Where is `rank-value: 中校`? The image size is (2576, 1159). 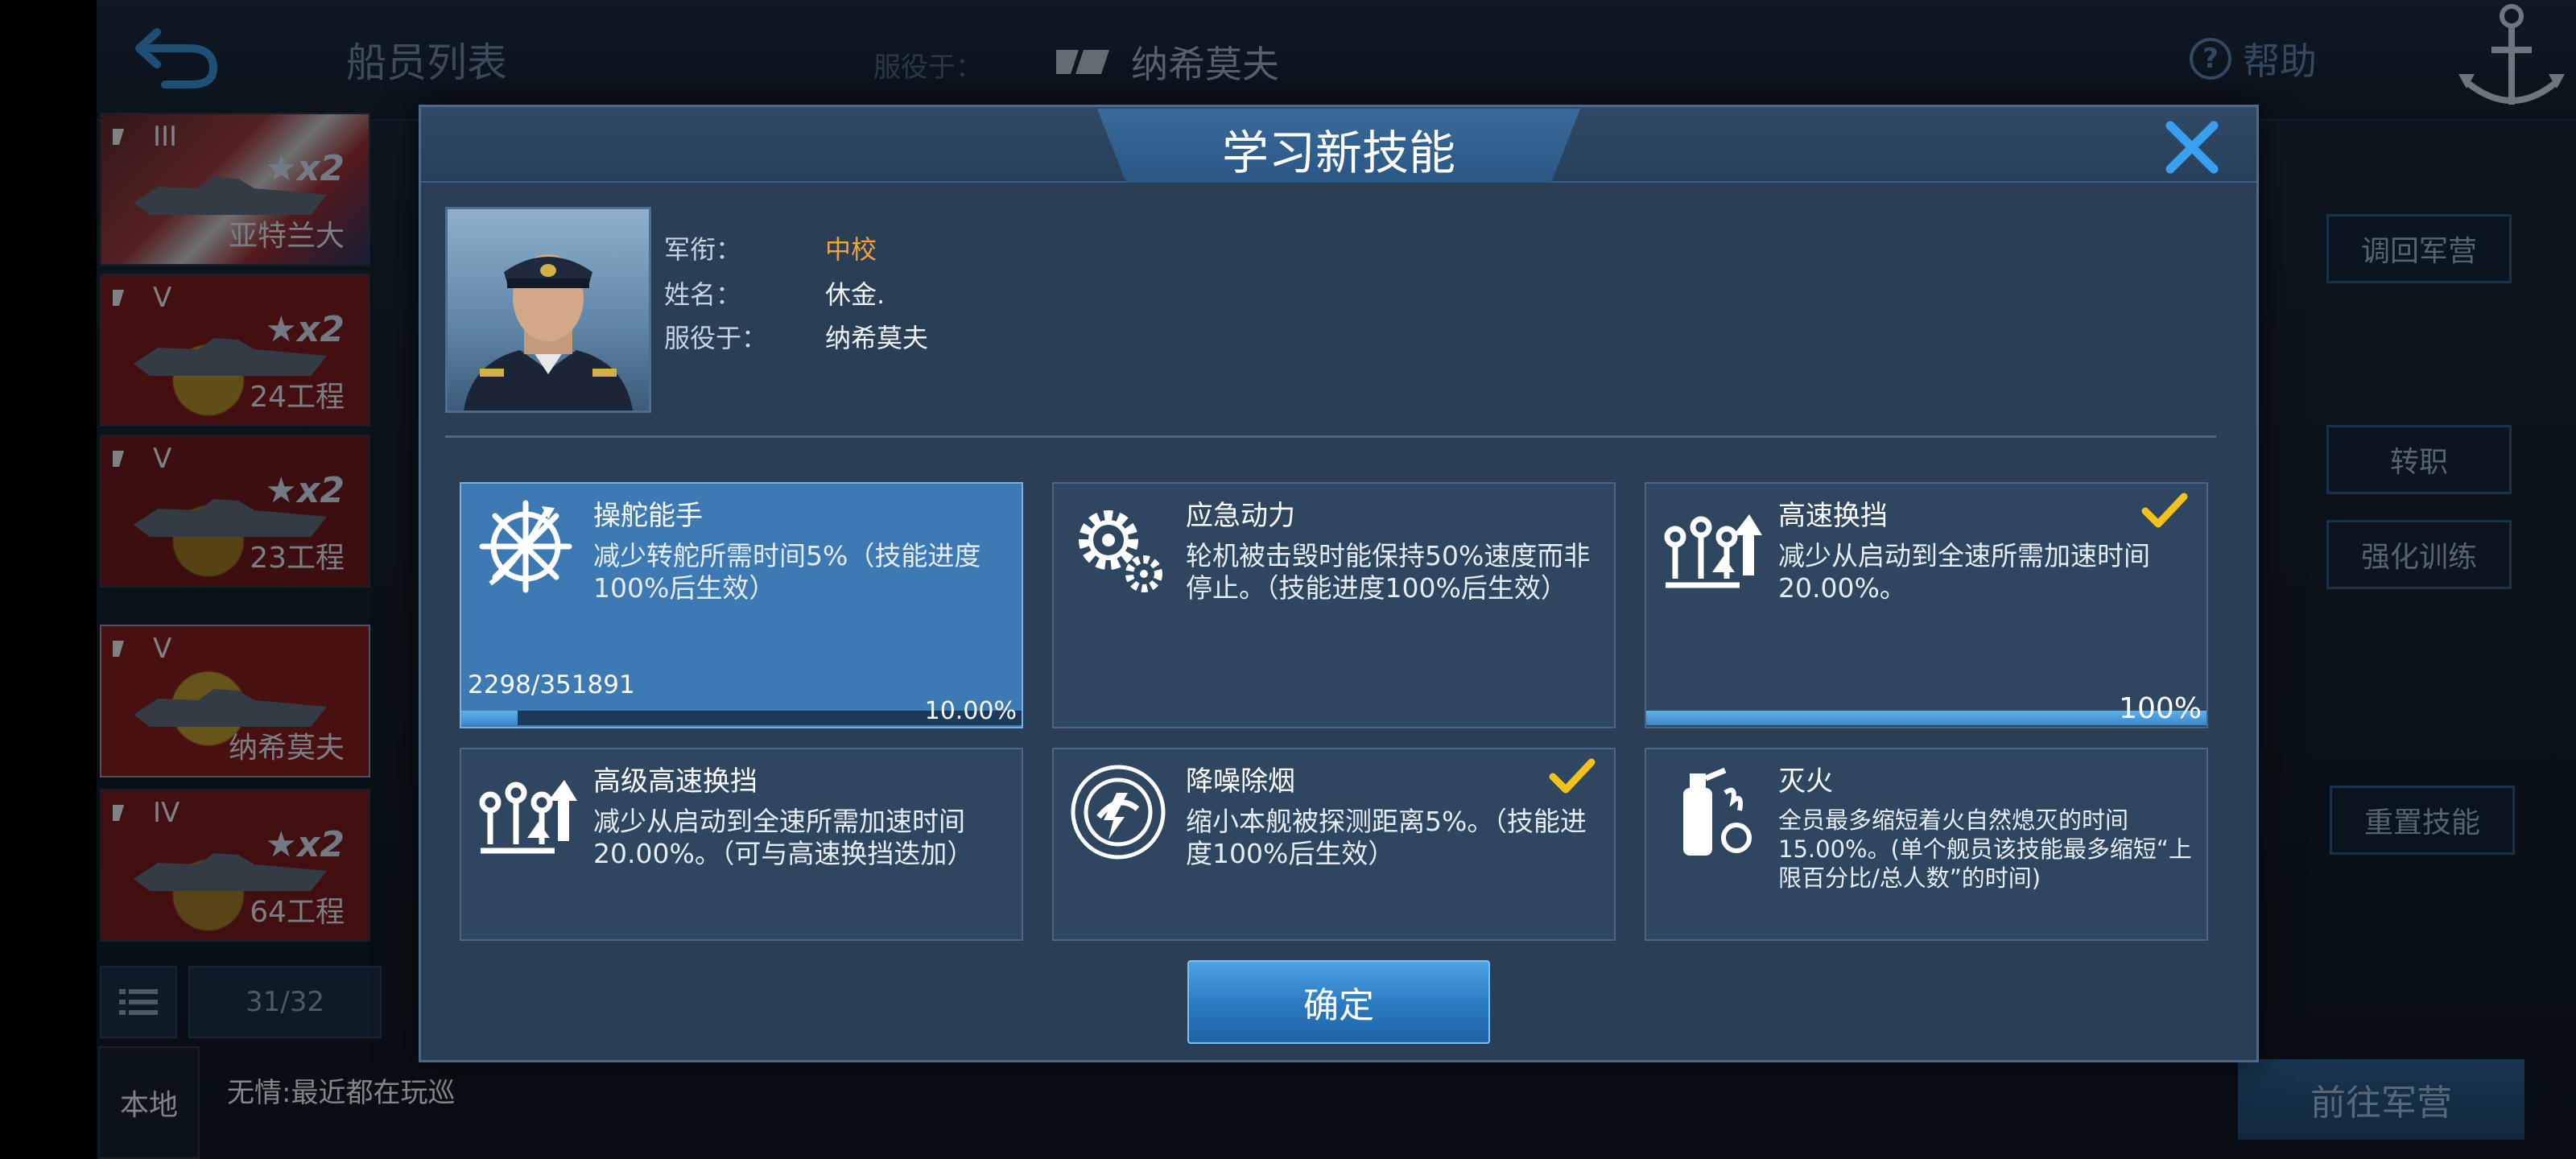 rank-value: 中校 is located at coordinates (851, 249).